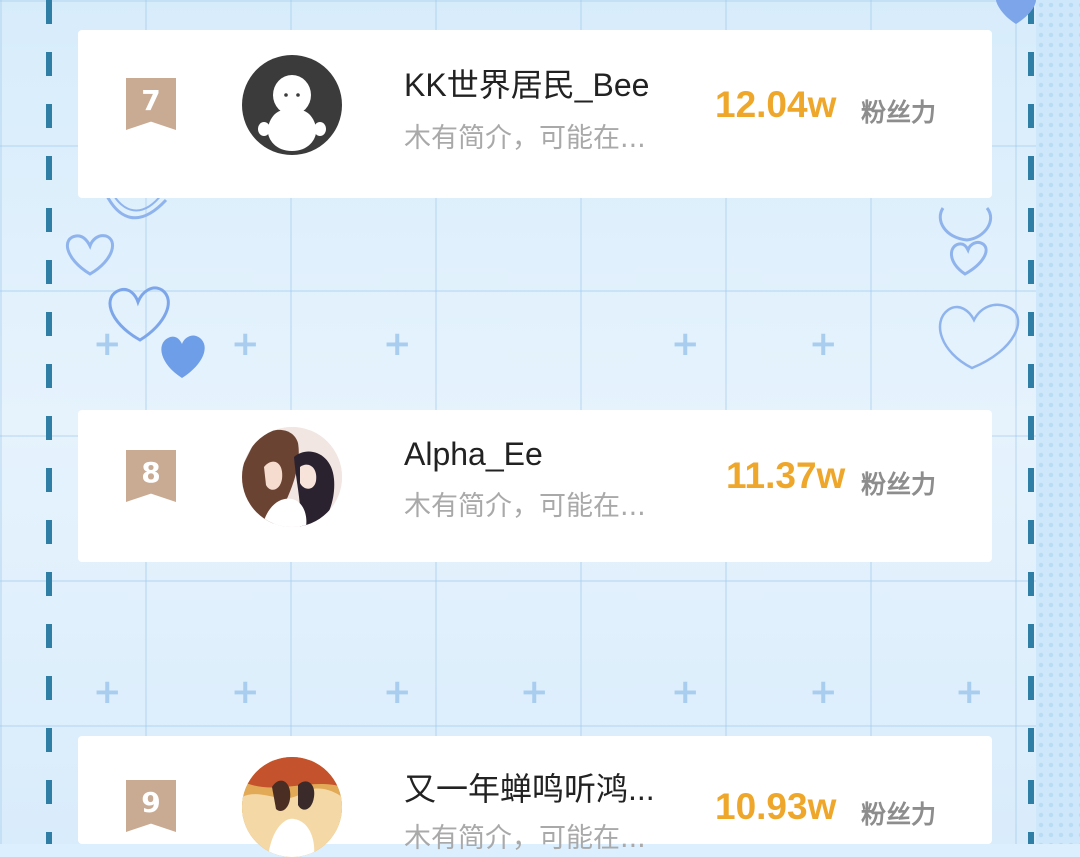 This screenshot has height=857, width=1080. I want to click on user-name: Alpha_Ee, so click(473, 454).